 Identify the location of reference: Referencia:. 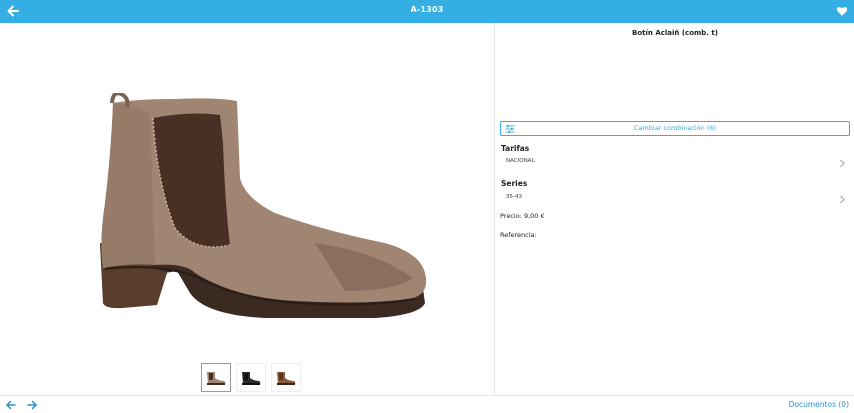
(518, 235).